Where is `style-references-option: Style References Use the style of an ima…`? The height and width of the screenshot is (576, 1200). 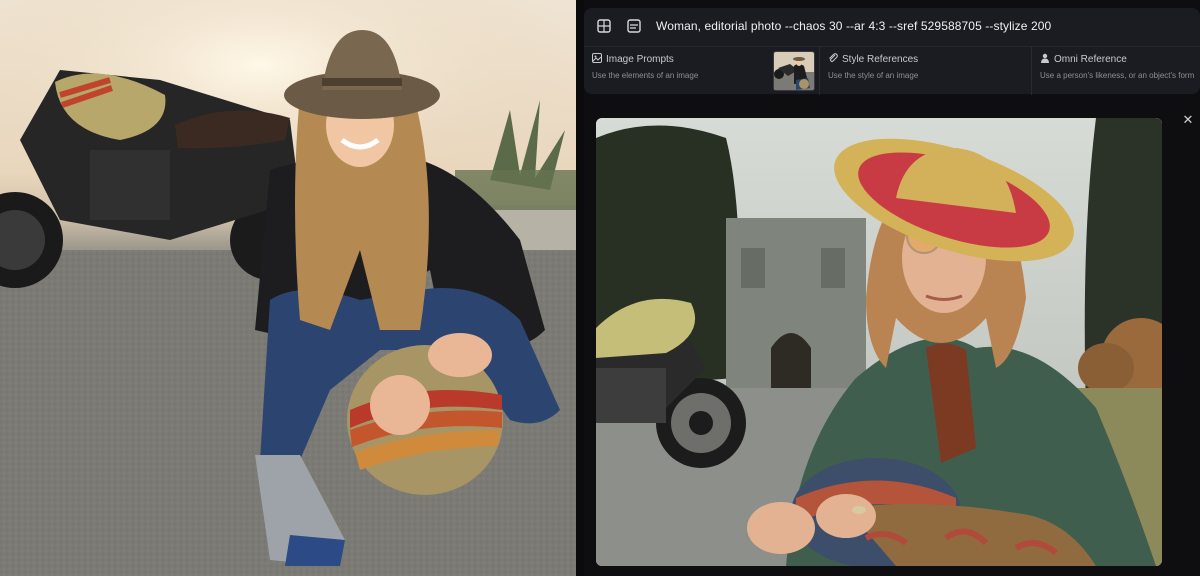
style-references-option: Style References Use the style of an ima… is located at coordinates (926, 71).